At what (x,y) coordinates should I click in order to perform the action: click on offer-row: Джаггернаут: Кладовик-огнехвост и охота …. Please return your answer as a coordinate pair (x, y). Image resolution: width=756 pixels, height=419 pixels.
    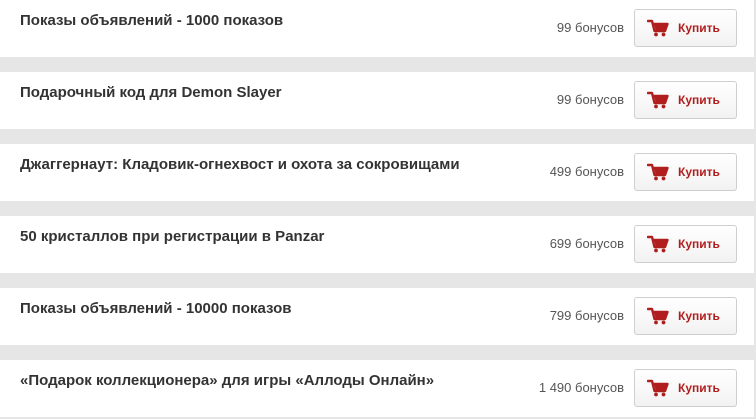
    Looking at the image, I should click on (377, 172).